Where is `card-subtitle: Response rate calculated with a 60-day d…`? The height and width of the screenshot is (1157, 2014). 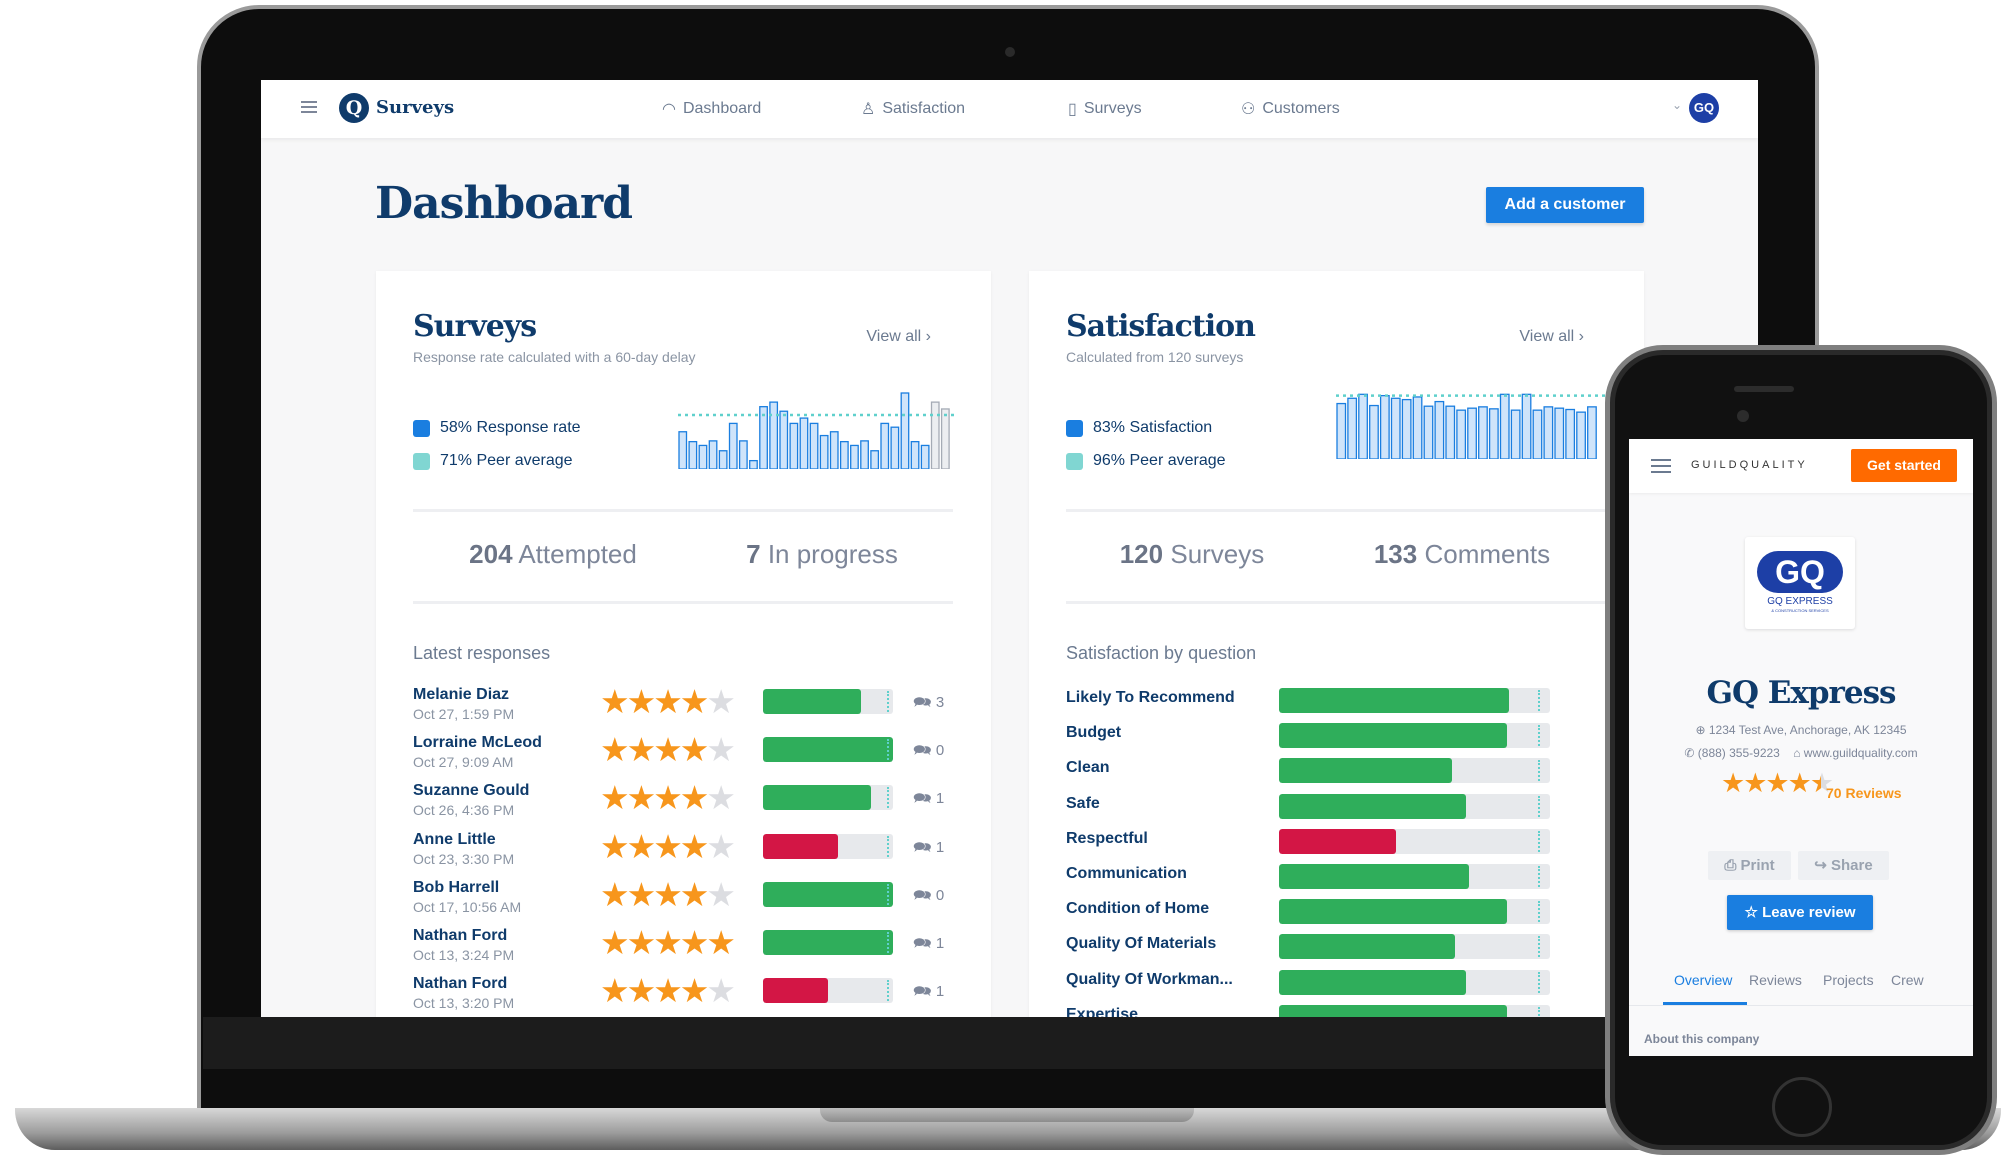 card-subtitle: Response rate calculated with a 60-day d… is located at coordinates (554, 357).